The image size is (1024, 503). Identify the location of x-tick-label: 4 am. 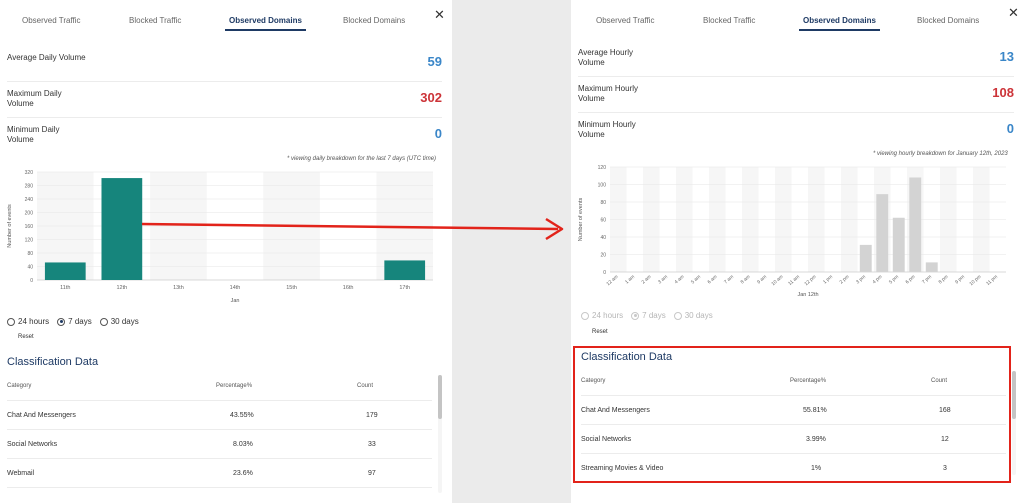
(680, 279).